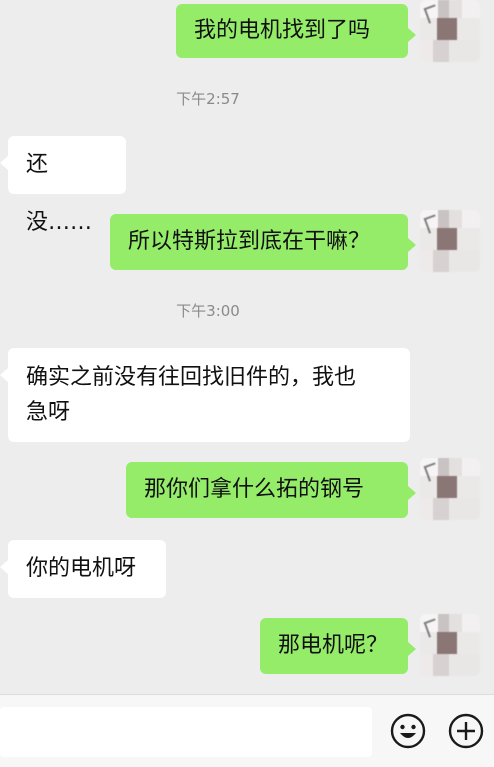 This screenshot has width=494, height=767. I want to click on outgoing-message-bubble: 那电机呢？, so click(338, 646).